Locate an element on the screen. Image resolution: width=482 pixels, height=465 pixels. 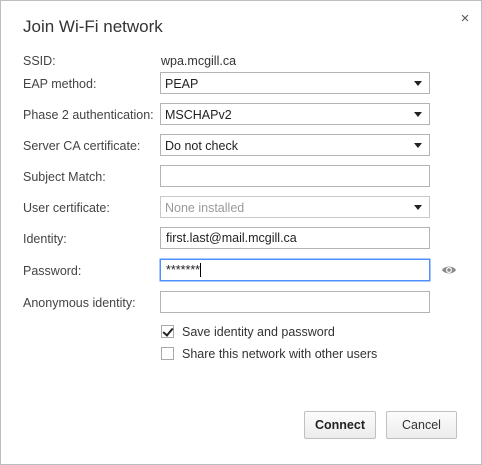
close-icon: × is located at coordinates (465, 19).